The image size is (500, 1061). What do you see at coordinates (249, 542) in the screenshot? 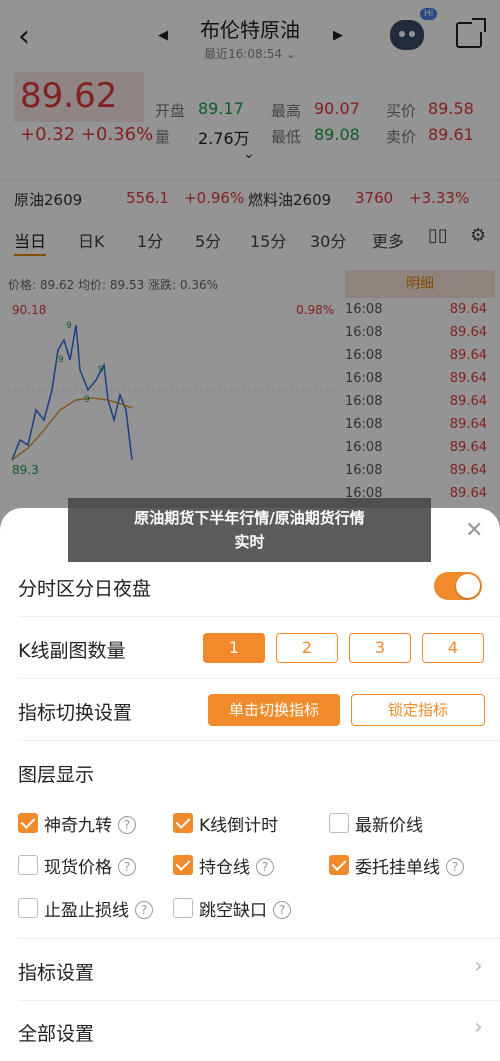
I see `caption-line-2: 实时` at bounding box center [249, 542].